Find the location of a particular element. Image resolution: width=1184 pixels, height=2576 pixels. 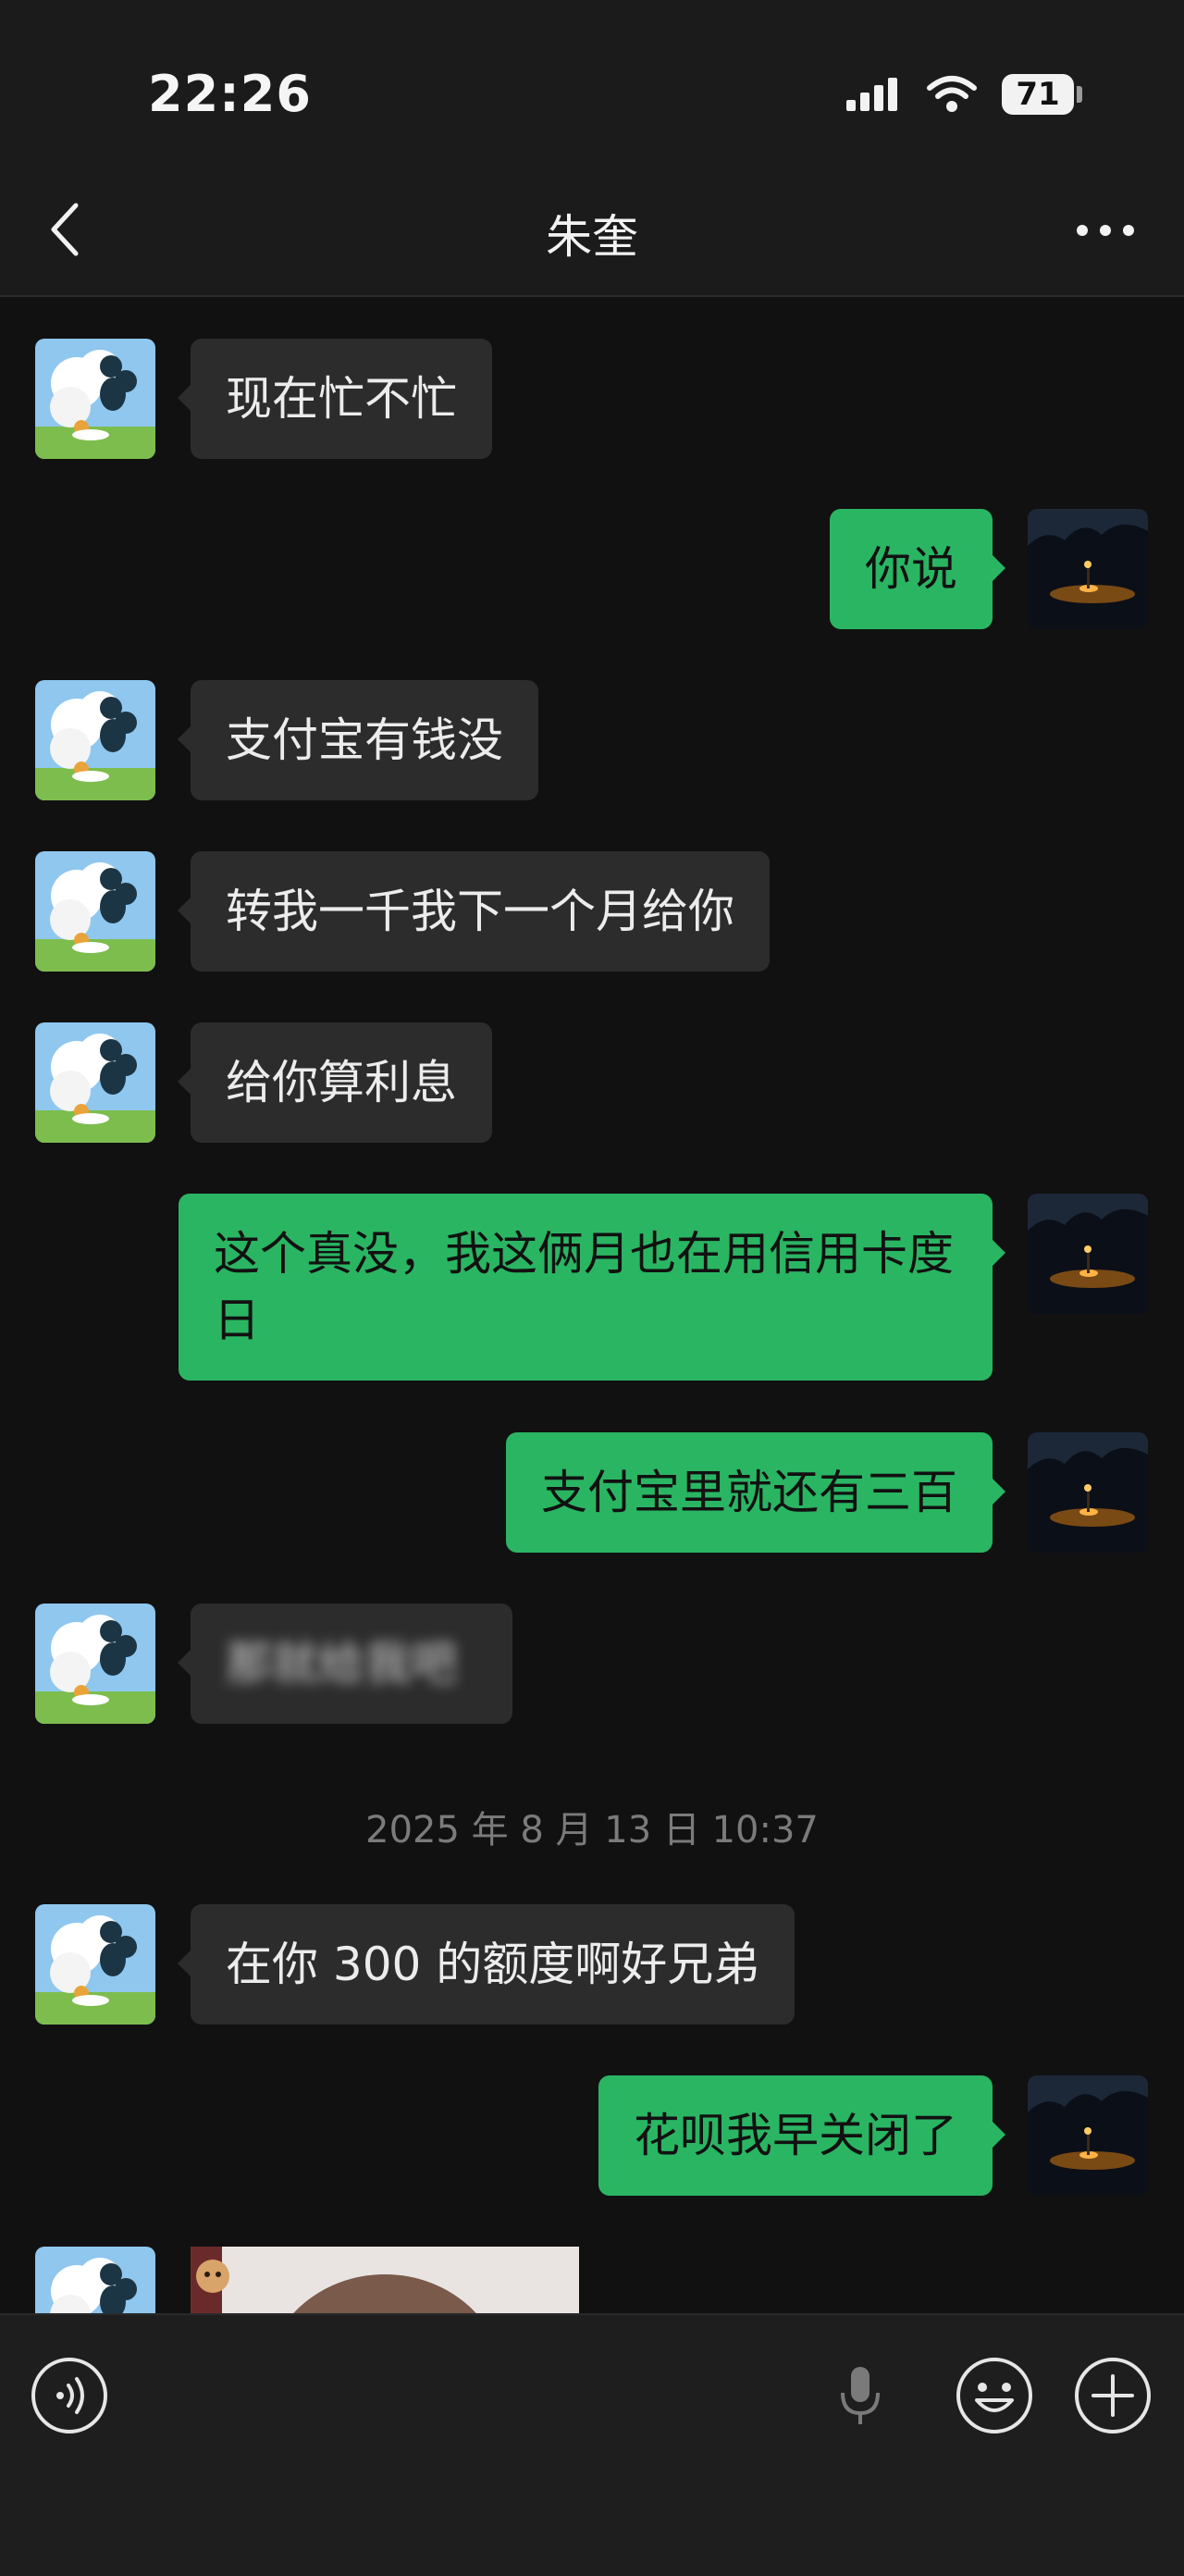

sent-message: 这个真没，我这俩月也在用信用卡度日 is located at coordinates (592, 1288).